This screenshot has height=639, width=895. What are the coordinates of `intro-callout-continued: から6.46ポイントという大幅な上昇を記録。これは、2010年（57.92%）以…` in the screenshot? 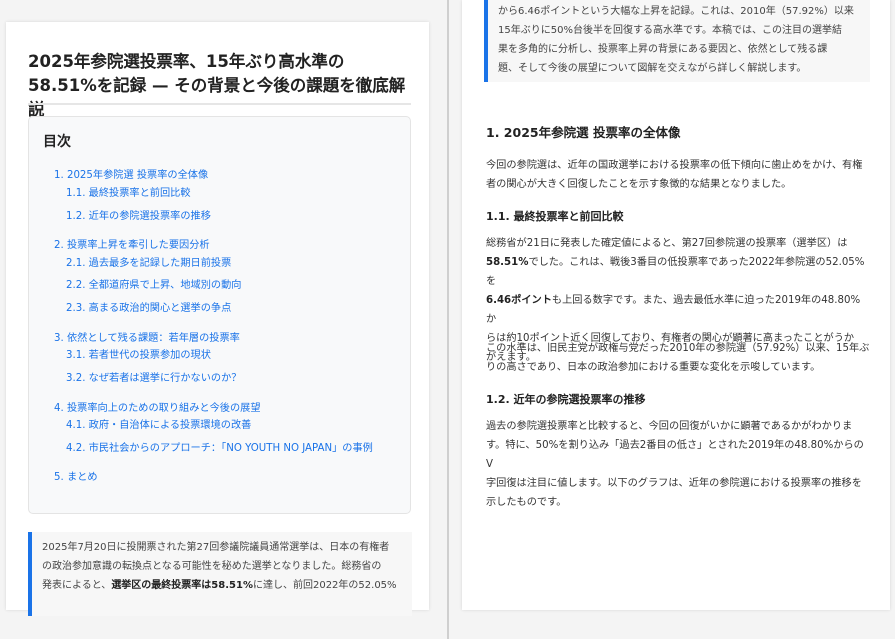 It's located at (677, 41).